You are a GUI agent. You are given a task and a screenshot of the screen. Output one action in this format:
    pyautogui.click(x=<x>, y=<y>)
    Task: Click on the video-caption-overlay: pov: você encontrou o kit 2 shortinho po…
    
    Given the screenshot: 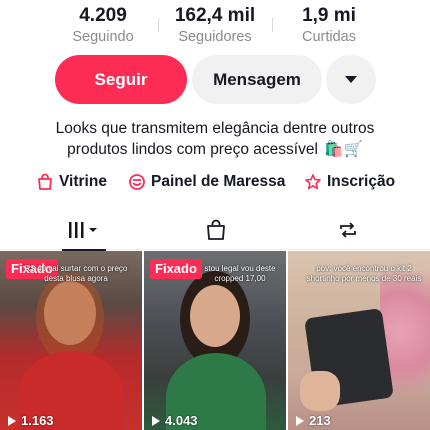 What is the action you would take?
    pyautogui.click(x=364, y=273)
    